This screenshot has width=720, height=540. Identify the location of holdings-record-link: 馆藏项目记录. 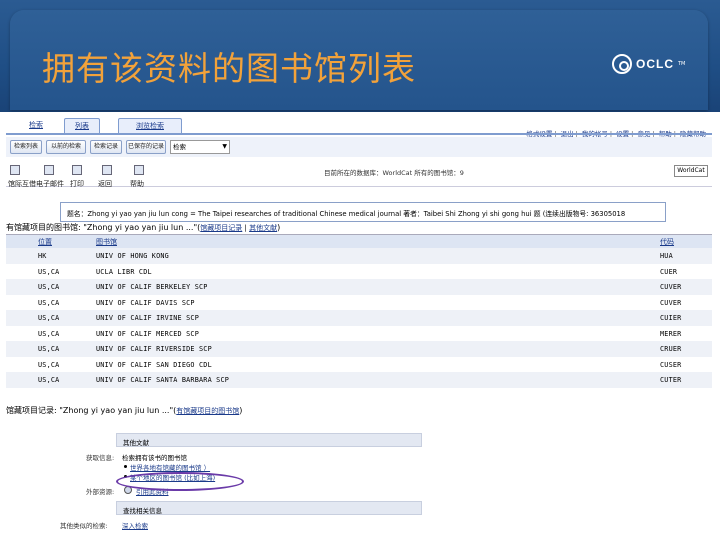
(221, 228).